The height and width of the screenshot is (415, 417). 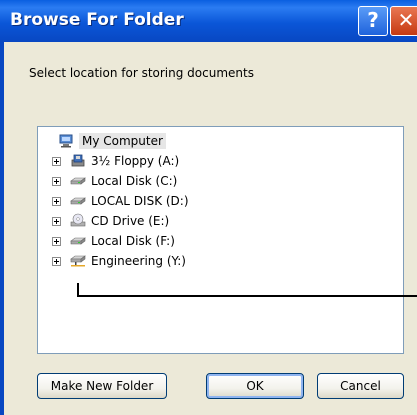 I want to click on tree-item-label: My Computer, so click(x=122, y=141).